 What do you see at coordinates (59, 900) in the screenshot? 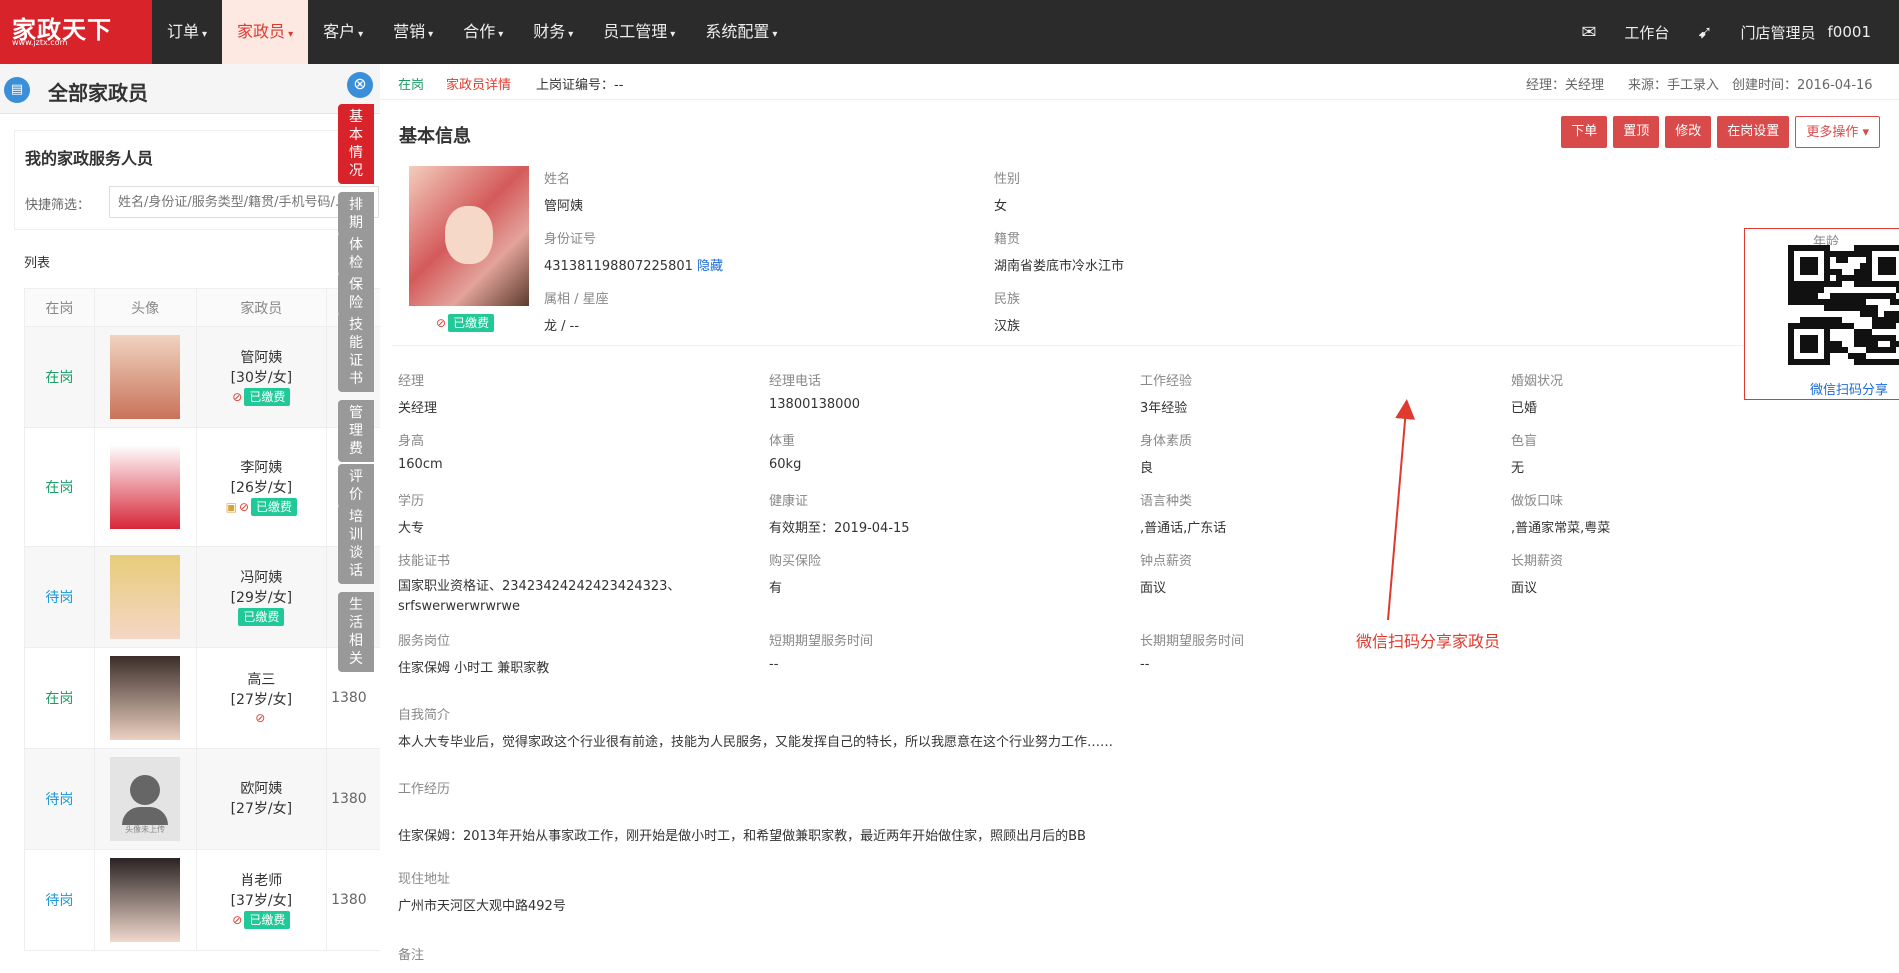
I see `row-status: 待岗` at bounding box center [59, 900].